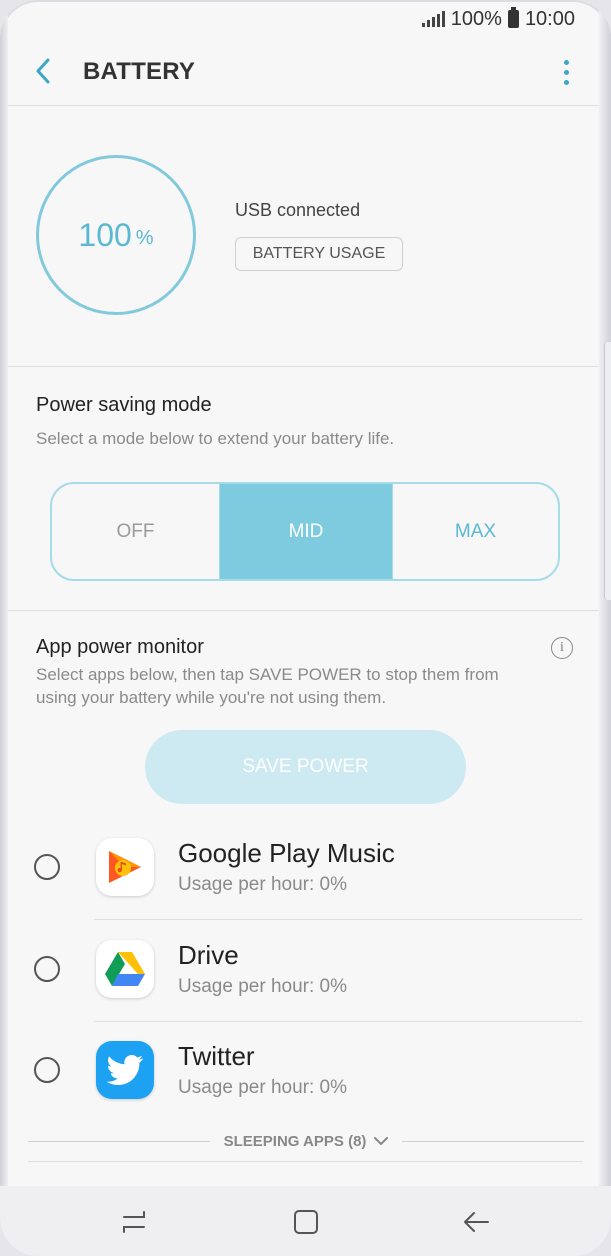  What do you see at coordinates (607, 471) in the screenshot?
I see `edge-panel-handle` at bounding box center [607, 471].